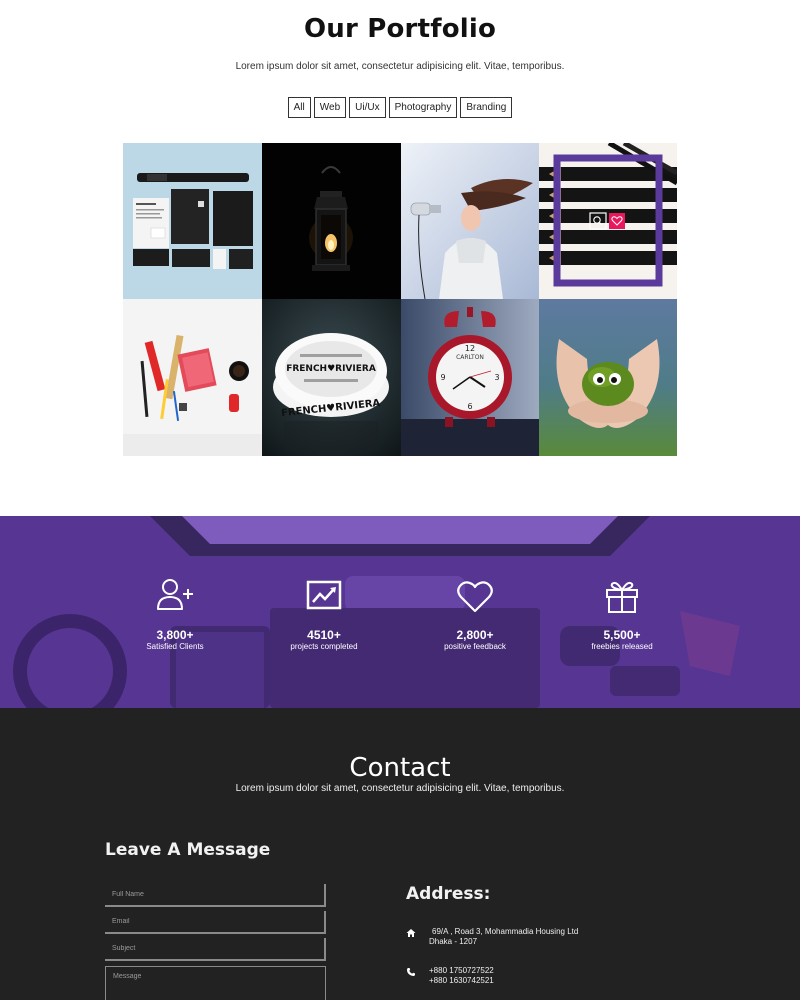  I want to click on ashtray-photo-image: FRENCH♥RIVIERA FRENCH♥RIVIERA, so click(331, 377).